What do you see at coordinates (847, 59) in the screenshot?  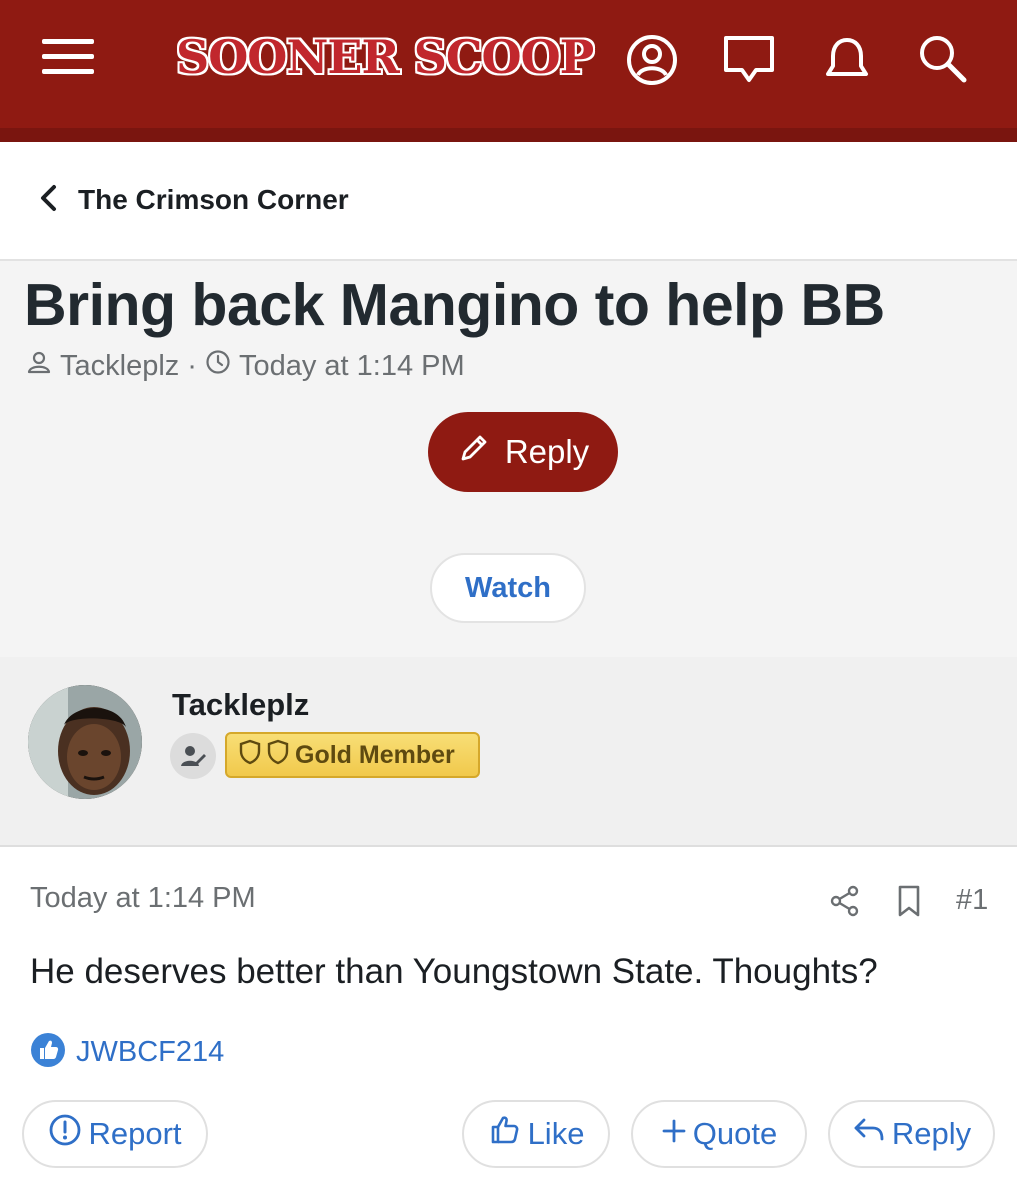 I see `alerts-icon` at bounding box center [847, 59].